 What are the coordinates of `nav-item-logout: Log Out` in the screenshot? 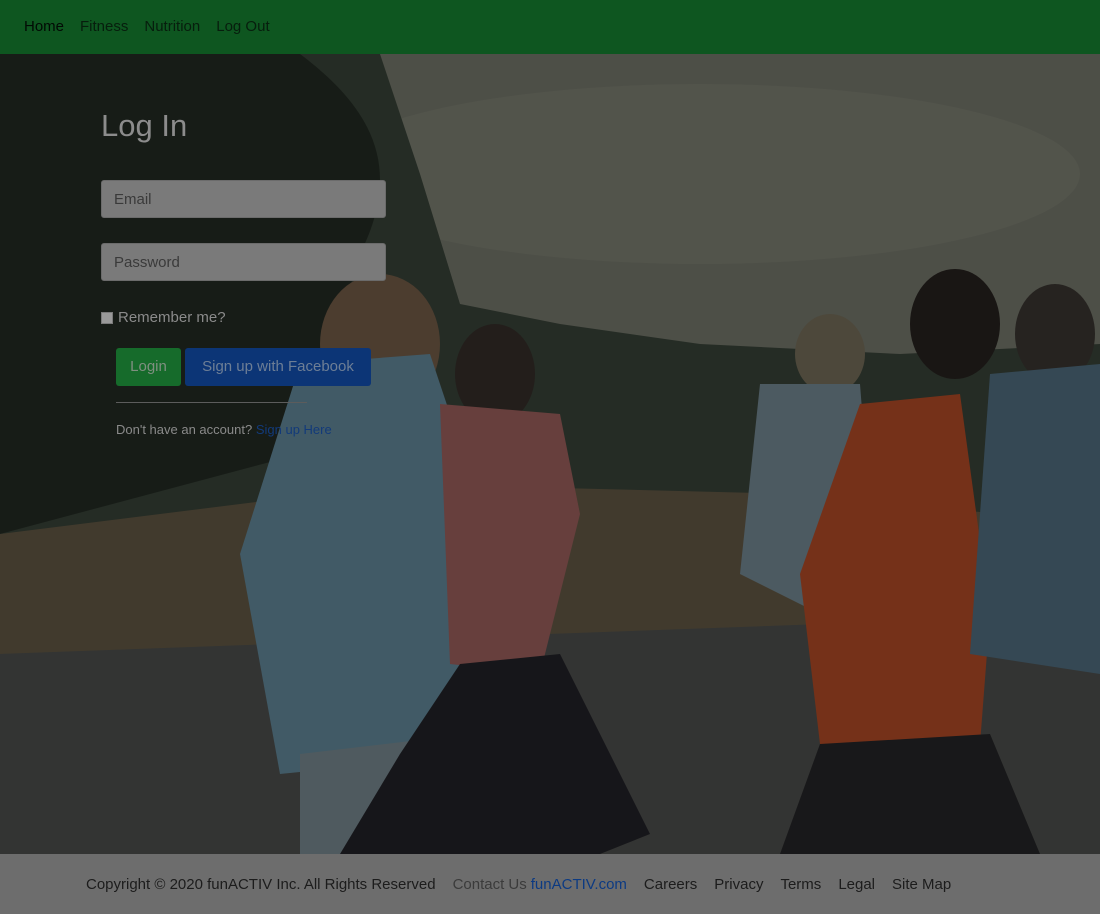 It's located at (242, 27).